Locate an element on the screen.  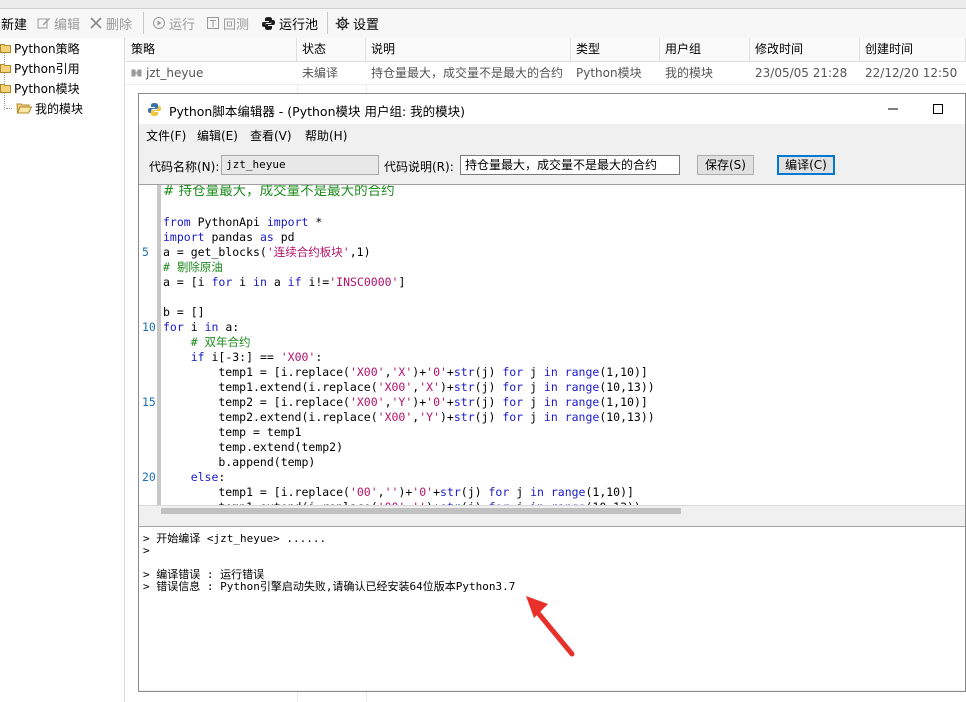
strategy-tree: Python策略 Python引用 Python模块 我的模块 is located at coordinates (62, 370).